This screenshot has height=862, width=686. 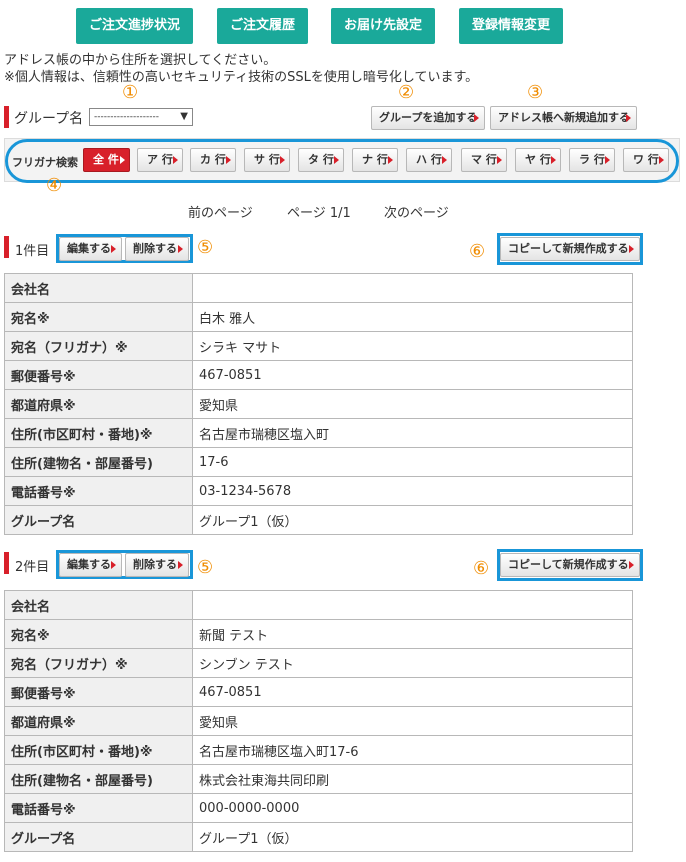 I want to click on add-group-label: グループを追加する, so click(x=428, y=117).